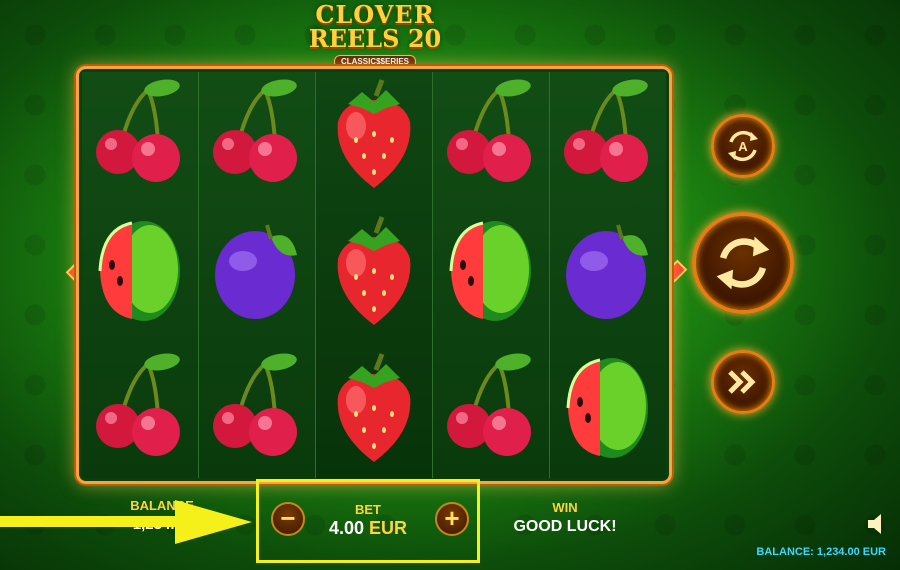 Image resolution: width=900 pixels, height=570 pixels. What do you see at coordinates (126, 522) in the screenshot?
I see `arrow-pointer-icon` at bounding box center [126, 522].